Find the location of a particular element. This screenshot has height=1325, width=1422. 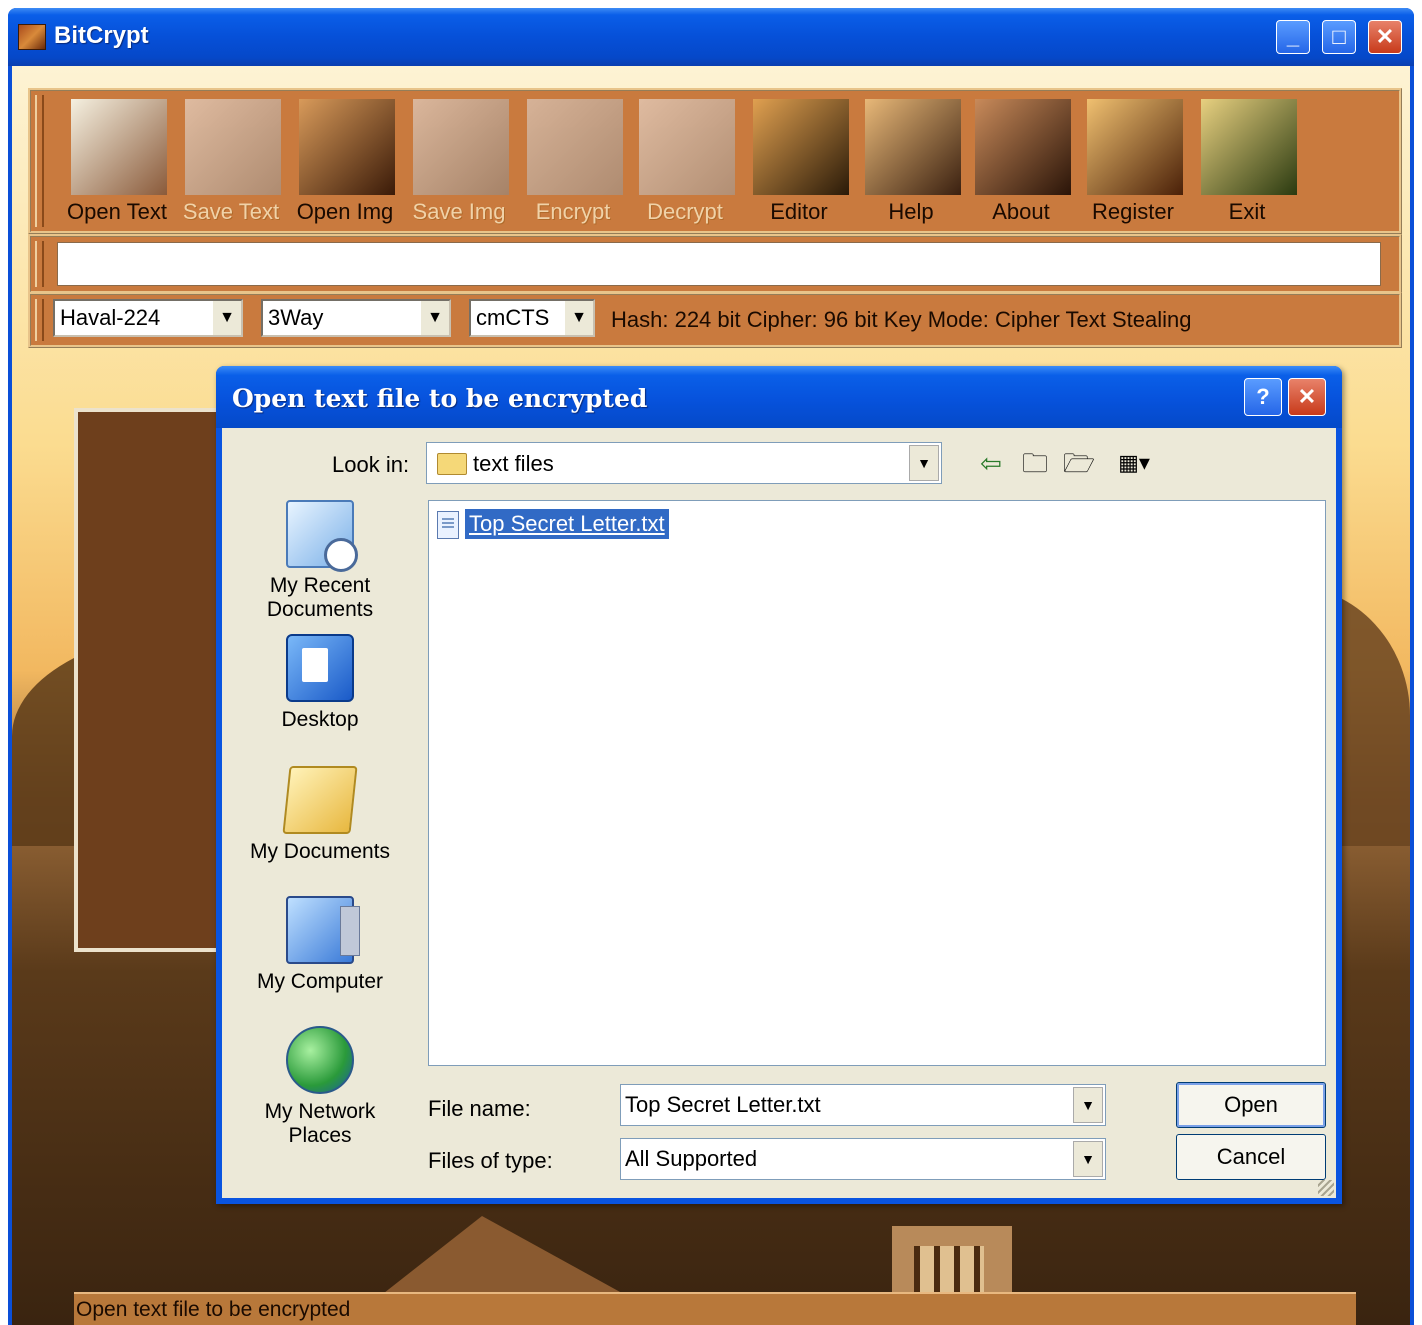

place-my-network-places: My Network Places is located at coordinates (320, 1087).